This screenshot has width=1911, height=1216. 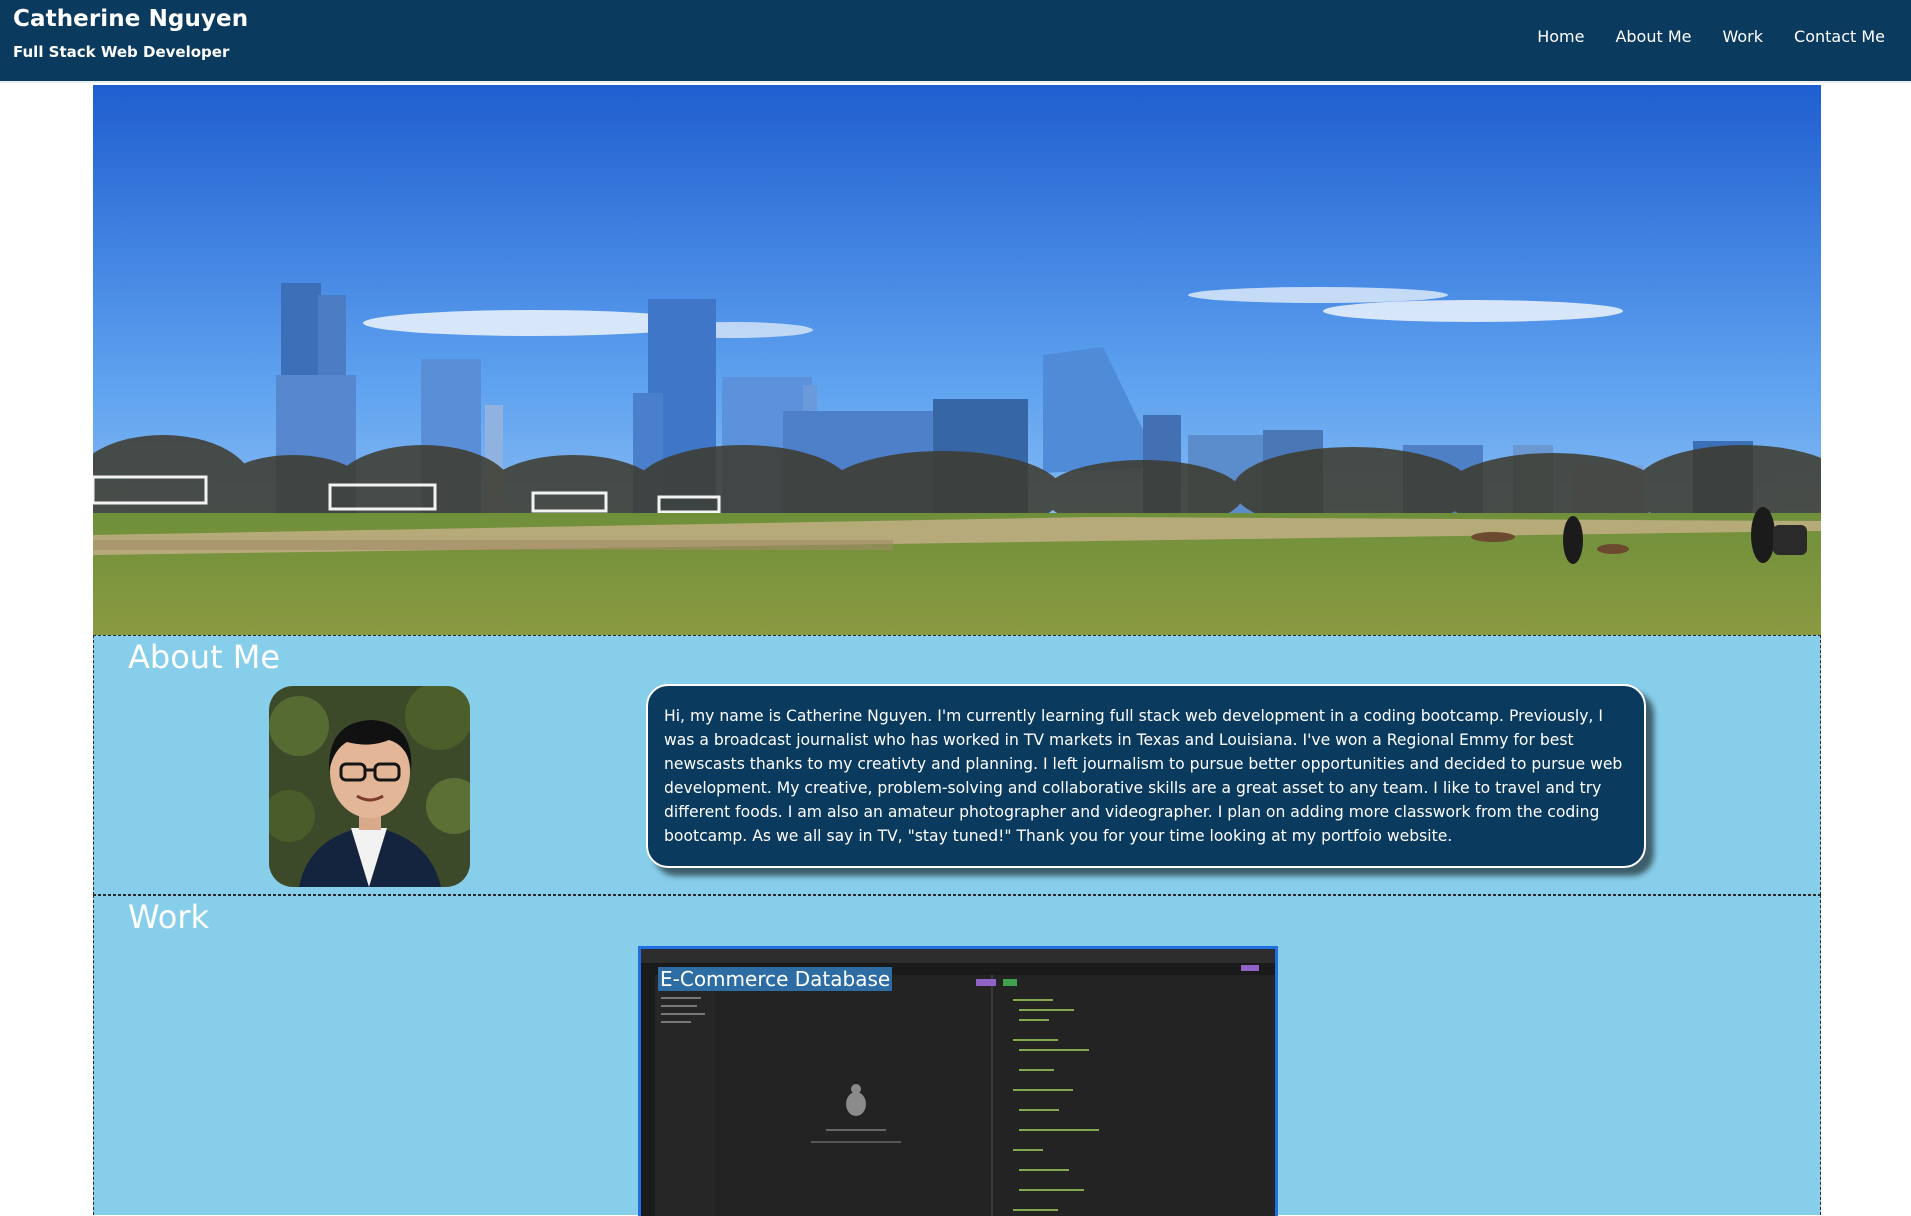 What do you see at coordinates (775, 979) in the screenshot?
I see `project-label: E-Commerce Database` at bounding box center [775, 979].